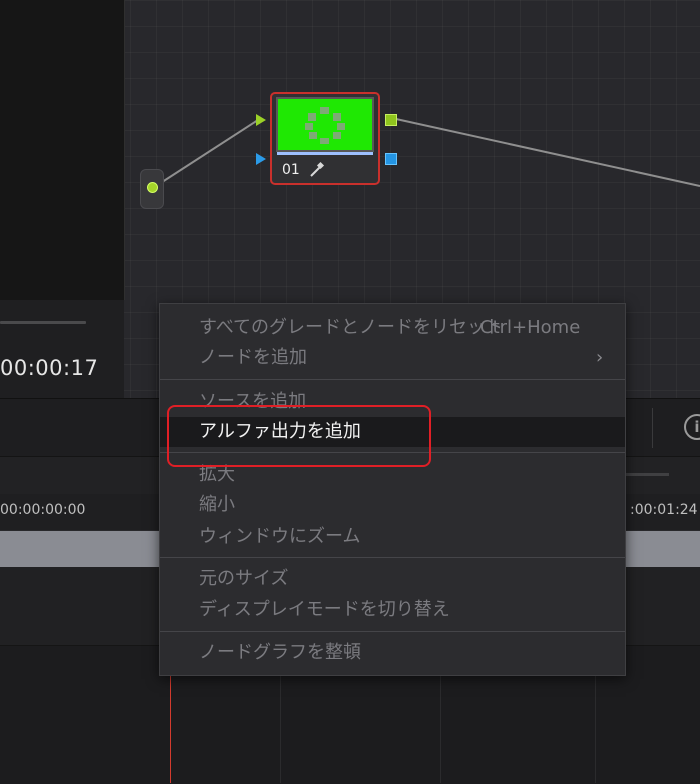 The image size is (700, 784). Describe the element at coordinates (324, 609) in the screenshot. I see `menu-item-label: ディスプレイモードを切り替え` at that location.